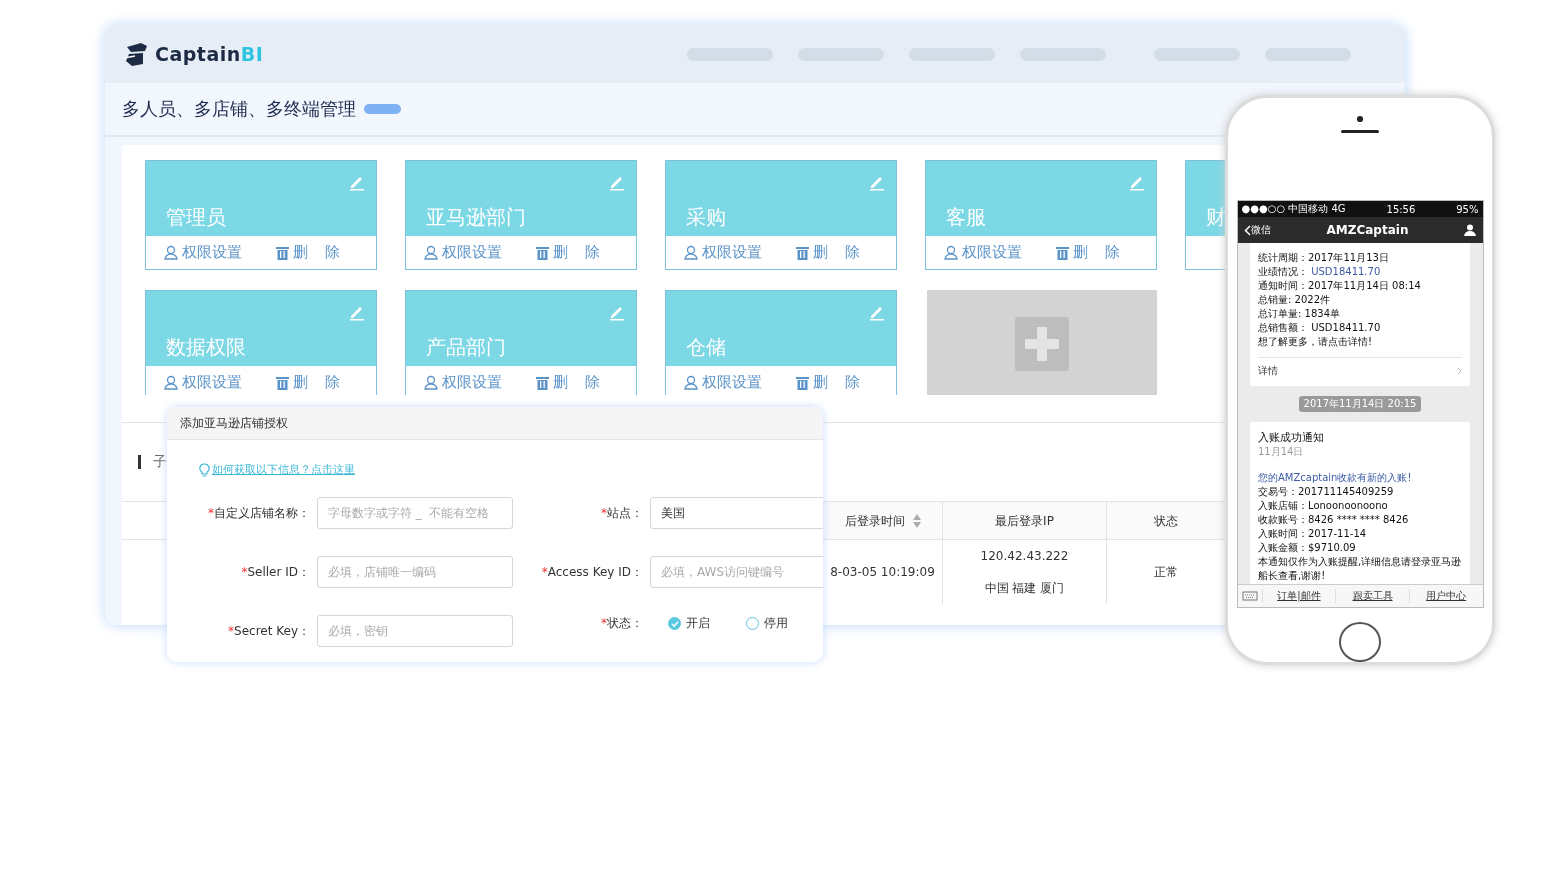  I want to click on role-card: 亚马逊部门 权限设置 删 除, so click(521, 215).